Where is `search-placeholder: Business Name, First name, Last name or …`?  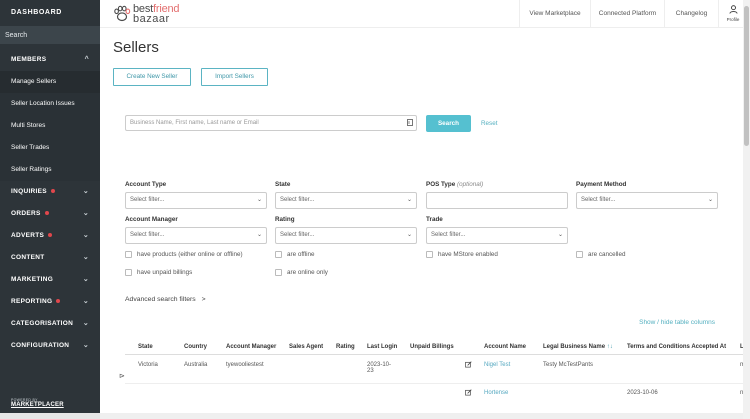
search-placeholder: Business Name, First name, Last name or … is located at coordinates (194, 123).